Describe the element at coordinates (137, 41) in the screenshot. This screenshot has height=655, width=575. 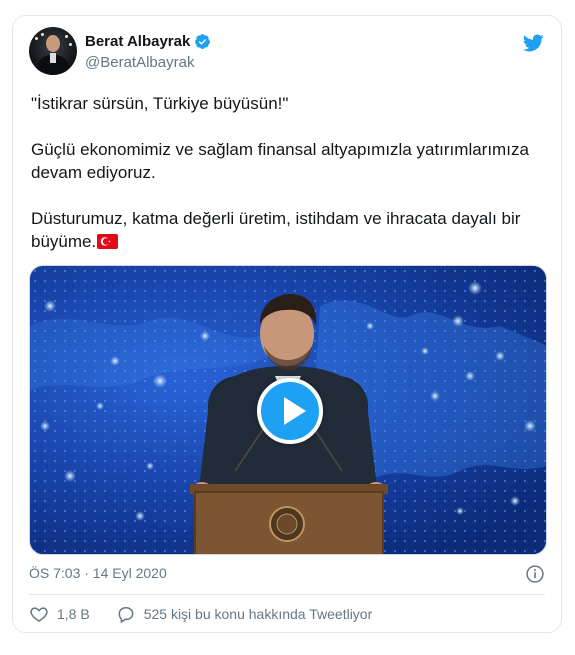
I see `author-name: Berat Albayrak` at that location.